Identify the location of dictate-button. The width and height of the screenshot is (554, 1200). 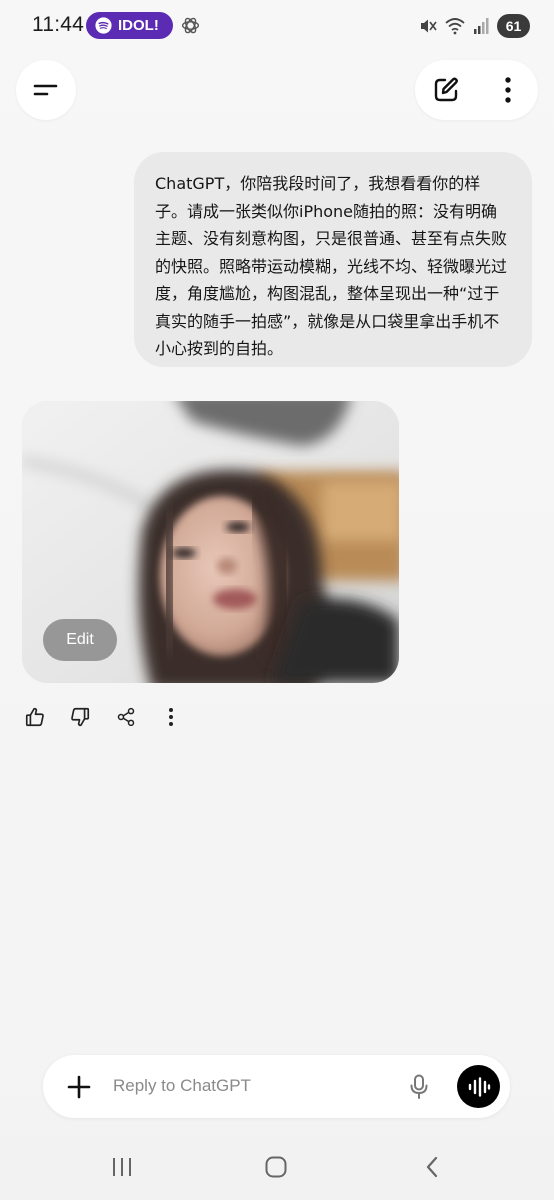
(419, 1087).